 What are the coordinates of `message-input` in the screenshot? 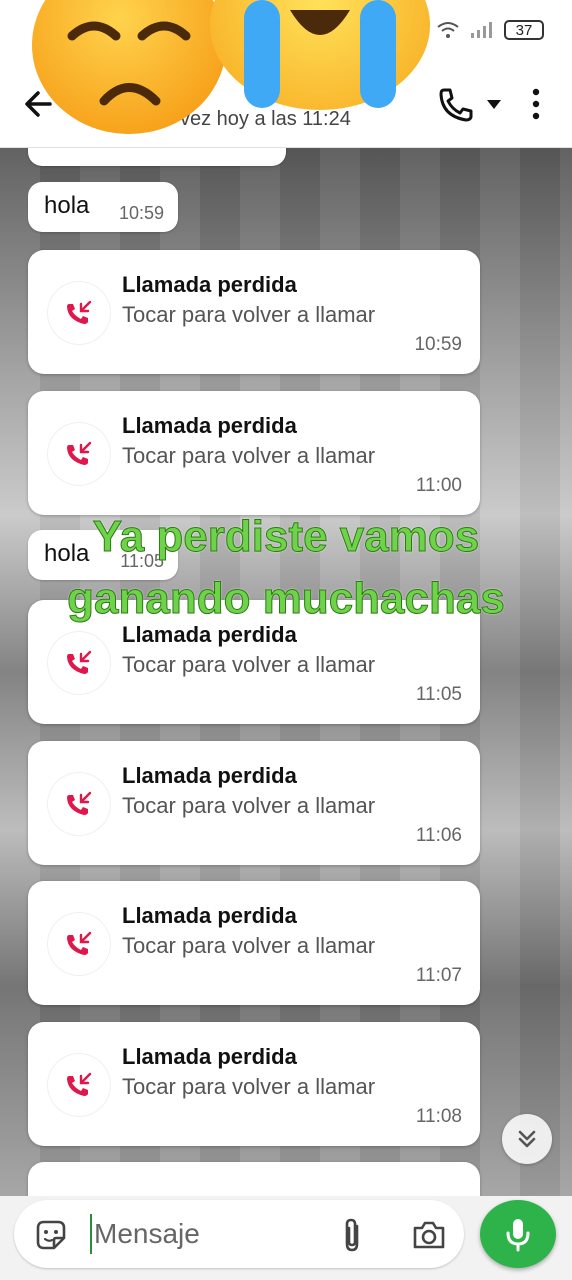 It's located at (210, 1234).